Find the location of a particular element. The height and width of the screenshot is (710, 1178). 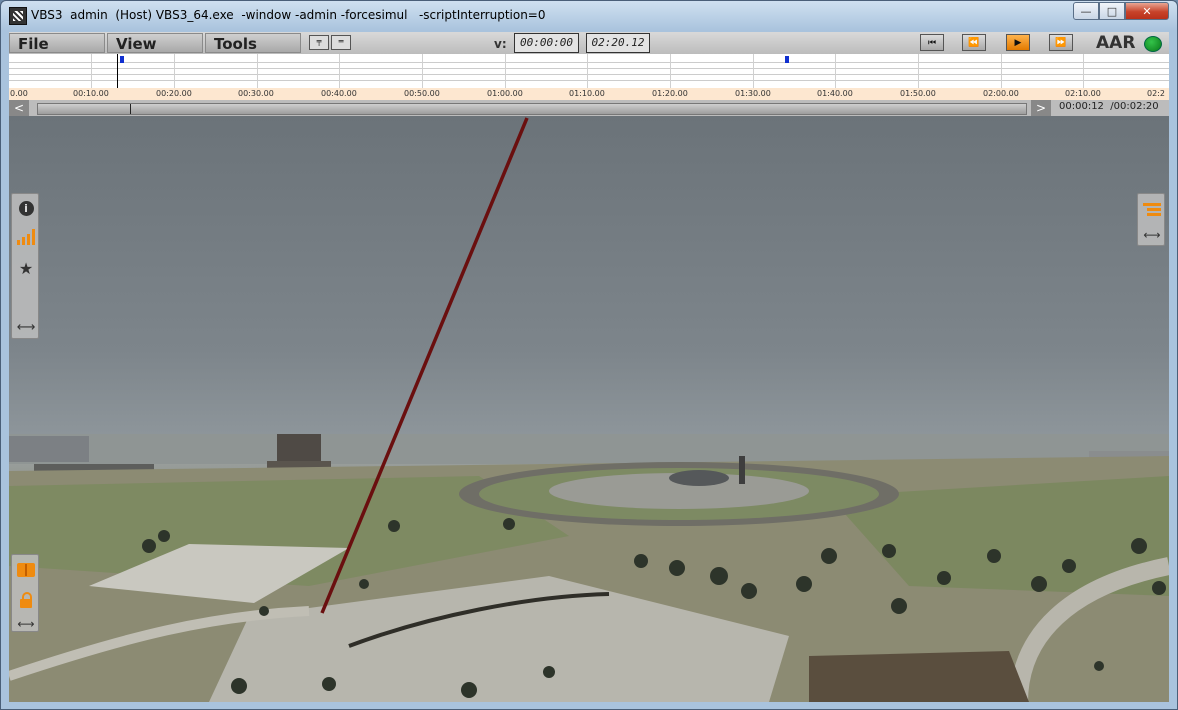

layers-icon is located at coordinates (1152, 209).